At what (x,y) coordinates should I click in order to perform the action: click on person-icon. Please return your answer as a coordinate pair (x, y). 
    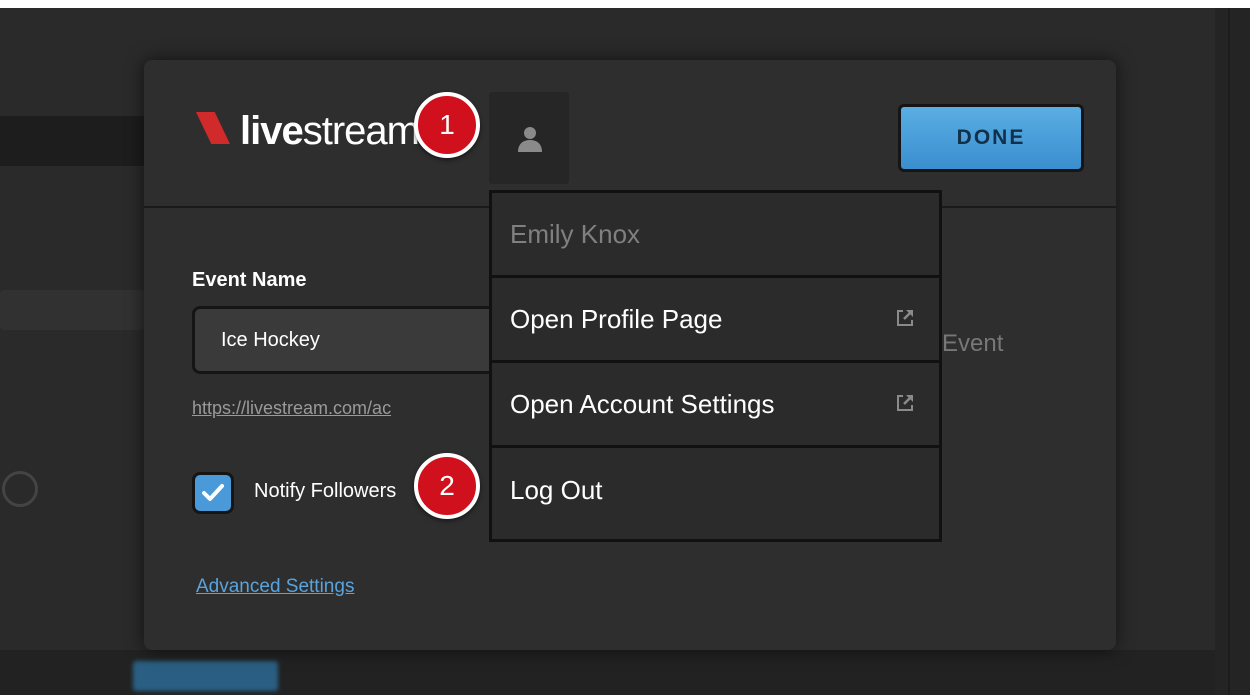
    Looking at the image, I should click on (530, 139).